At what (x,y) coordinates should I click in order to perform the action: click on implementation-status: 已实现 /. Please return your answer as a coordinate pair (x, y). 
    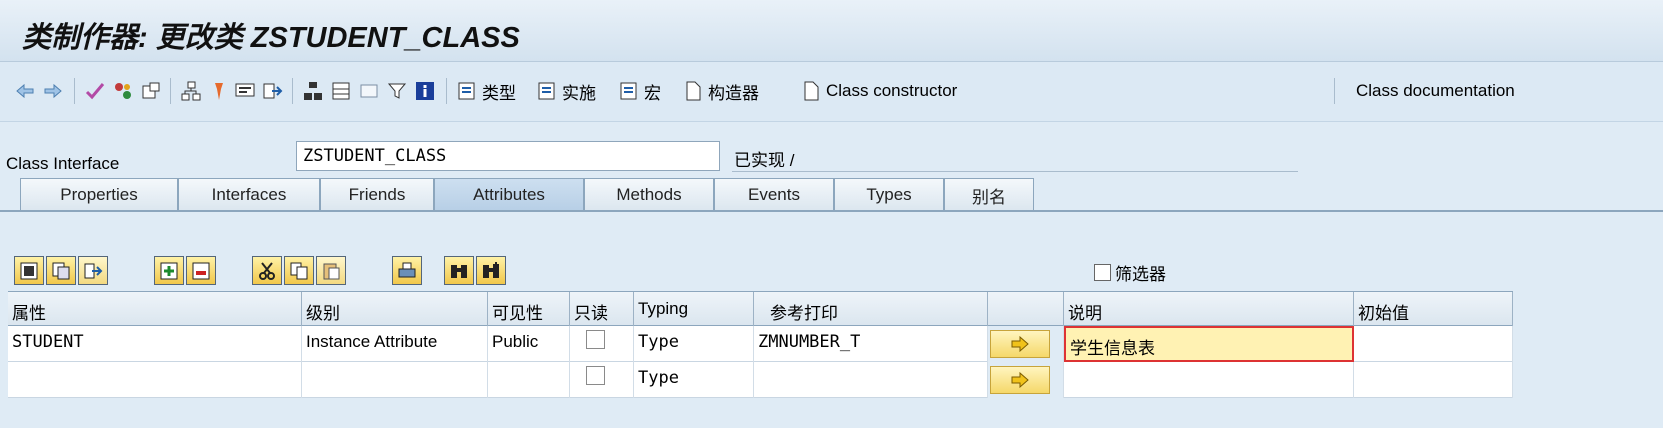
    Looking at the image, I should click on (1015, 159).